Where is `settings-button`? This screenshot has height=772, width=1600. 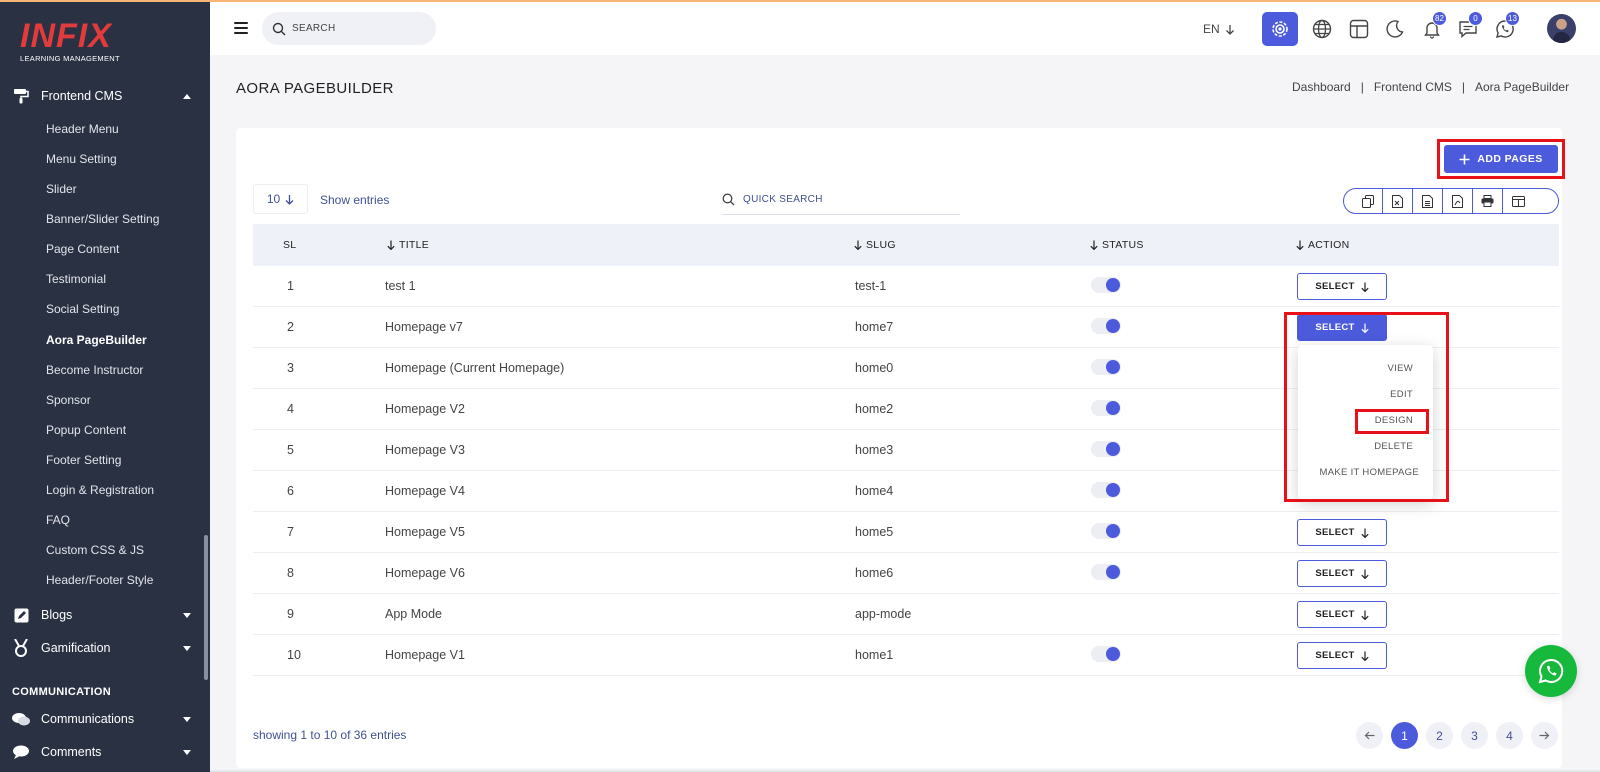
settings-button is located at coordinates (1280, 29).